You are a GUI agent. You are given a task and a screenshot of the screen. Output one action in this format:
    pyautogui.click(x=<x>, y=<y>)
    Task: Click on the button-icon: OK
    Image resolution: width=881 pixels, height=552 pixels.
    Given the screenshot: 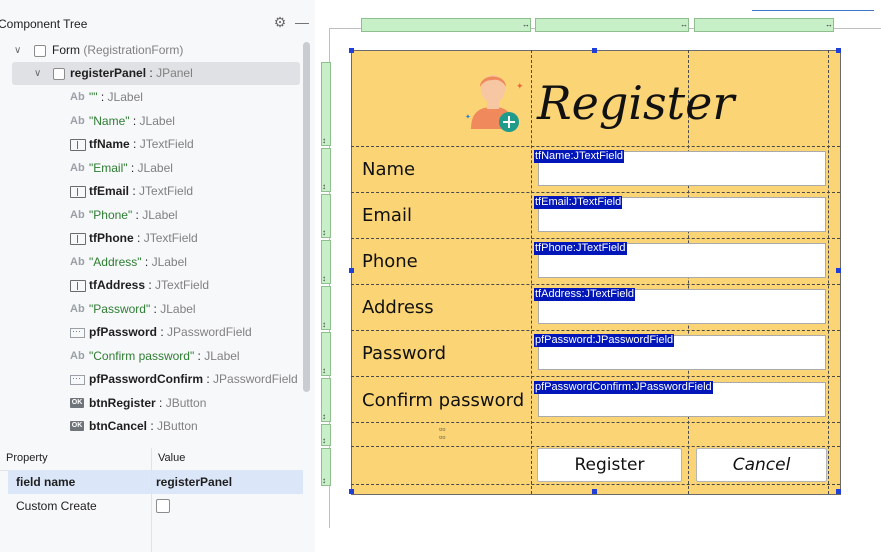 What is the action you would take?
    pyautogui.click(x=77, y=426)
    